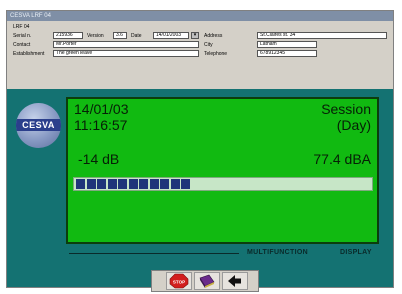  I want to click on version-field: 3.6, so click(120, 35).